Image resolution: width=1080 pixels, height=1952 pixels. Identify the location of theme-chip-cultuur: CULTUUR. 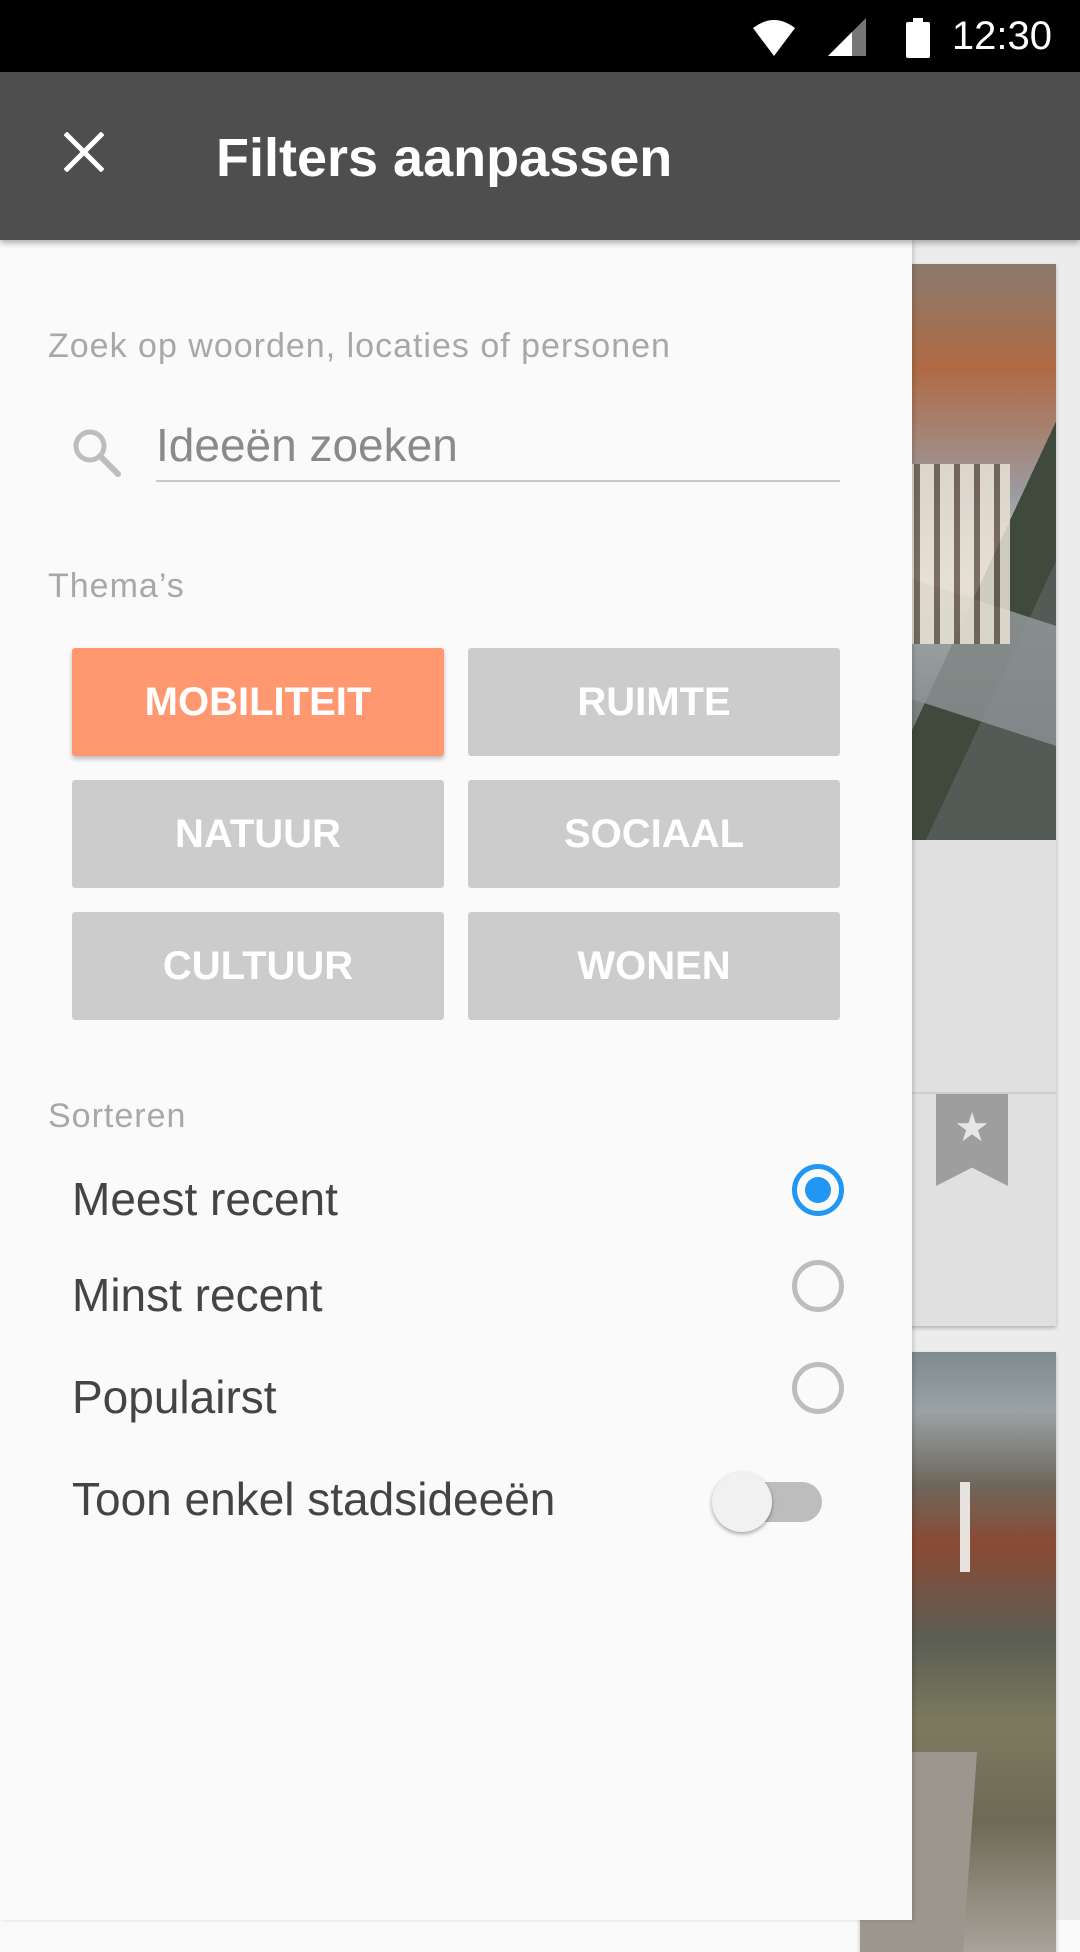
(258, 966).